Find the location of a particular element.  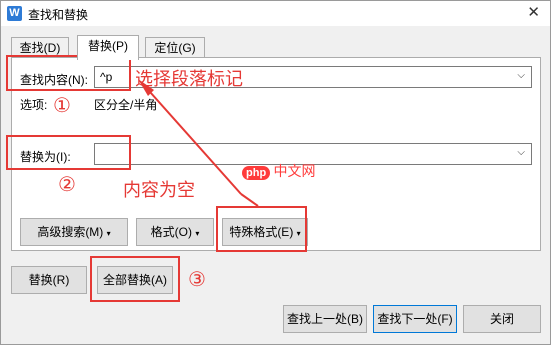

php-cn-watermark: php 中文网 is located at coordinates (279, 171).